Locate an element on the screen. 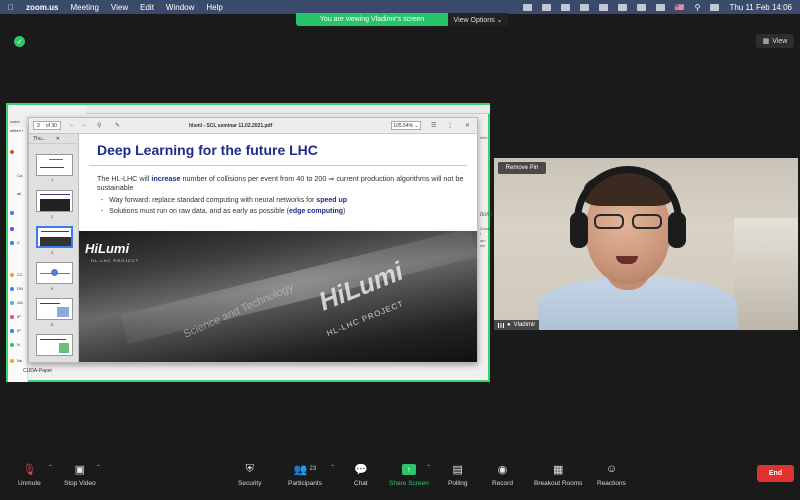 This screenshot has height=500, width=800. forward-arrow-icon: → is located at coordinates (84, 125).